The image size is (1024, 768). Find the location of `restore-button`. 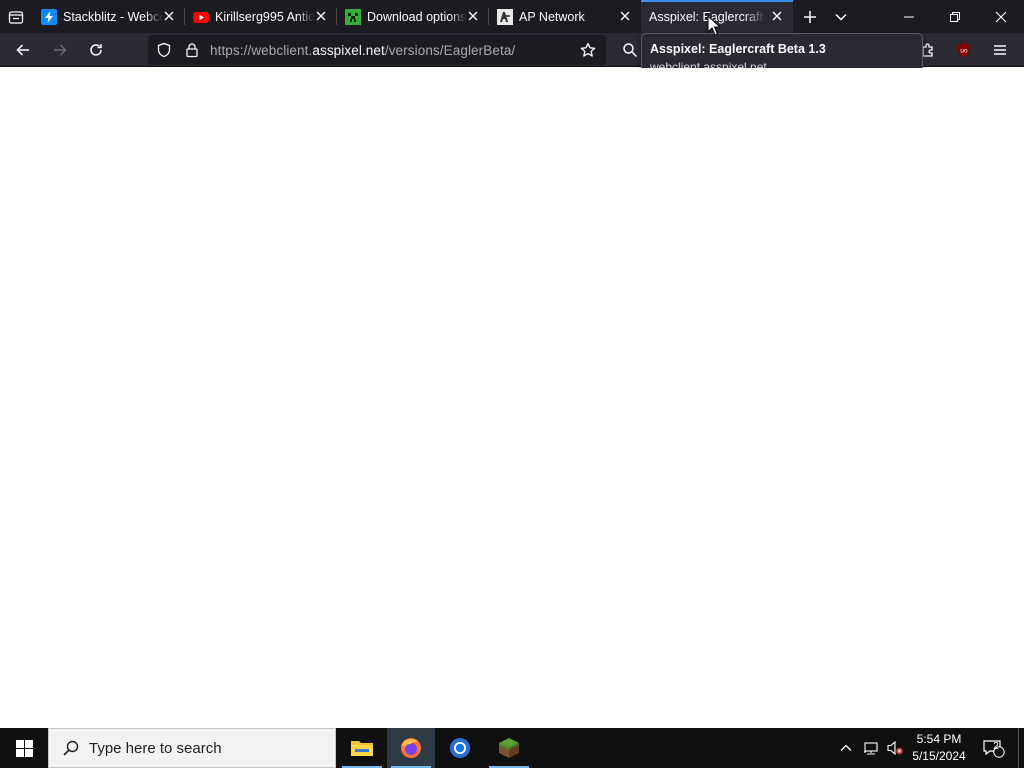

restore-button is located at coordinates (955, 16).